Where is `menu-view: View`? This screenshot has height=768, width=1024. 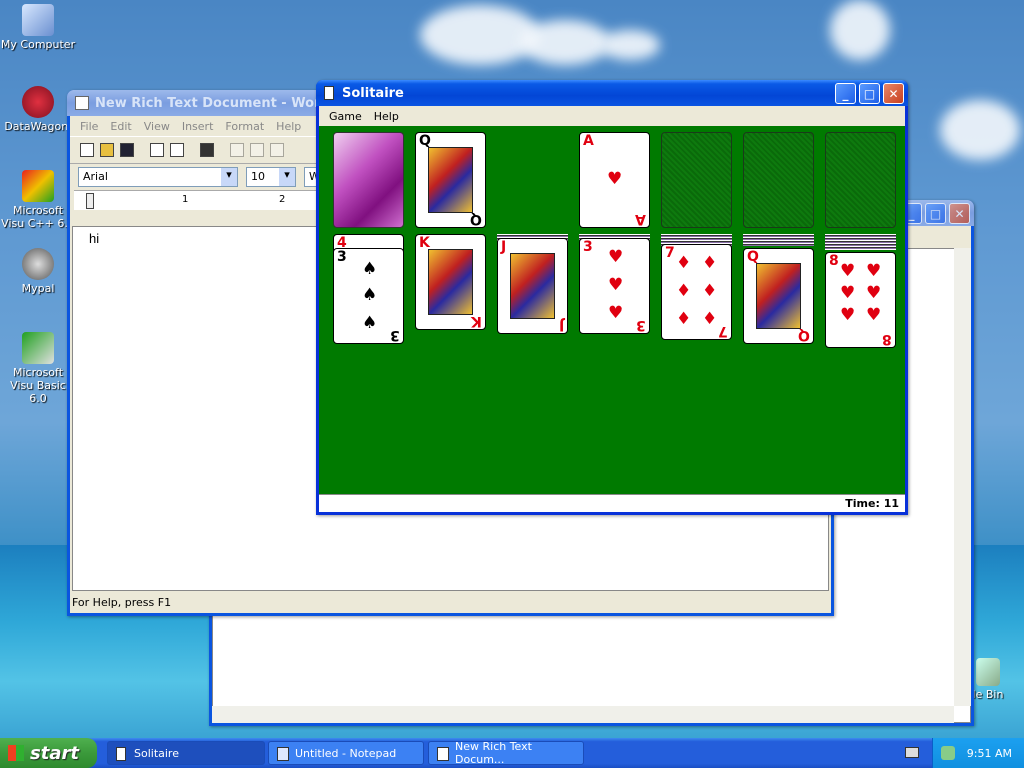
menu-view: View is located at coordinates (157, 126).